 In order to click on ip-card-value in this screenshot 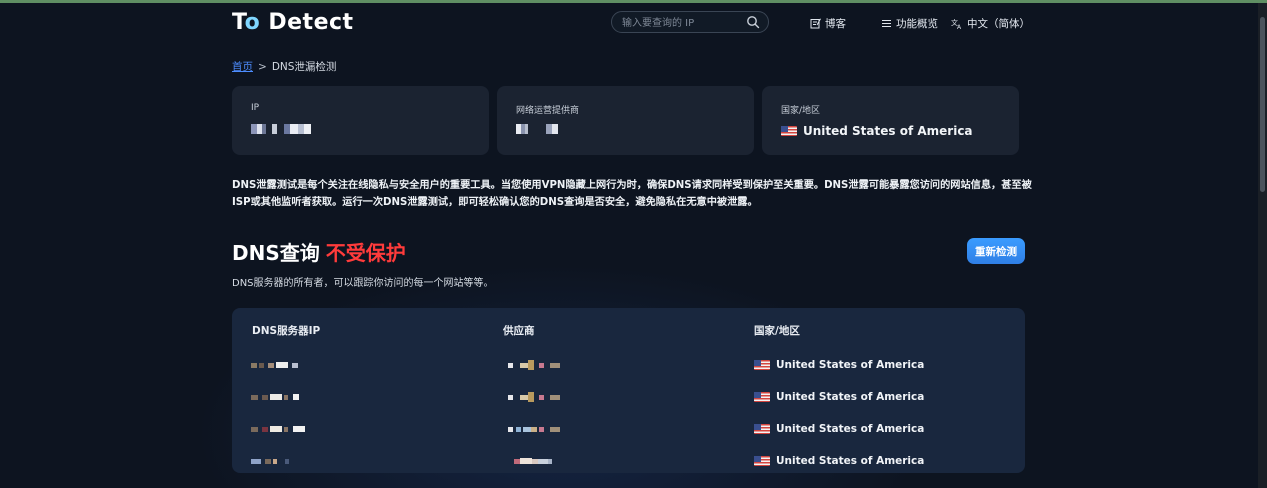, I will do `click(281, 129)`.